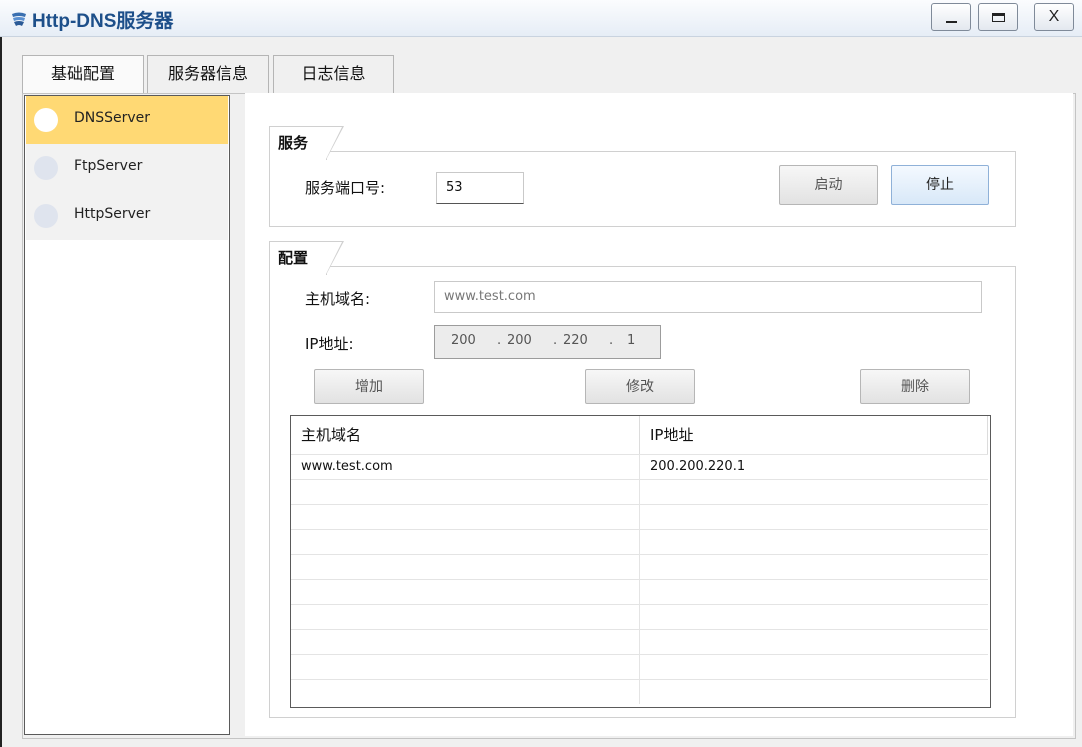 Image resolution: width=1082 pixels, height=747 pixels. Describe the element at coordinates (329, 344) in the screenshot. I see `ip-label: IP地址:` at that location.